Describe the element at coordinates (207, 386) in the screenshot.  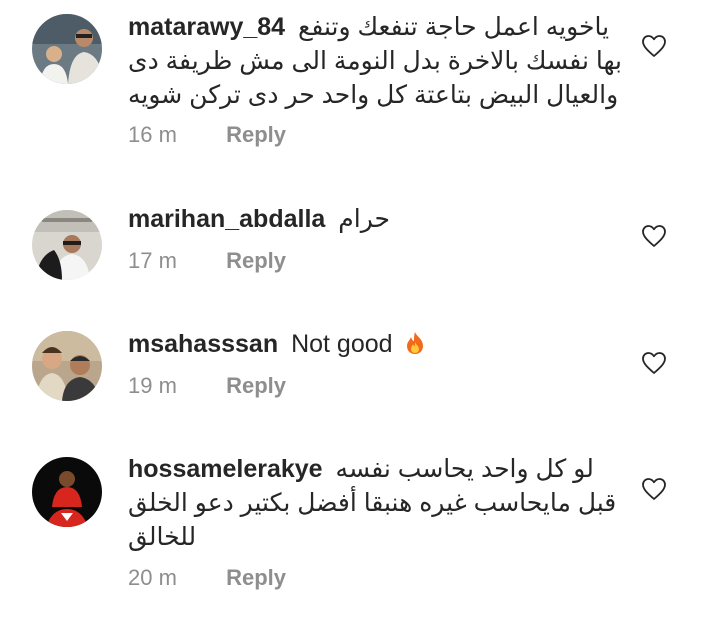
I see `comment-meta: 19 m Reply` at that location.